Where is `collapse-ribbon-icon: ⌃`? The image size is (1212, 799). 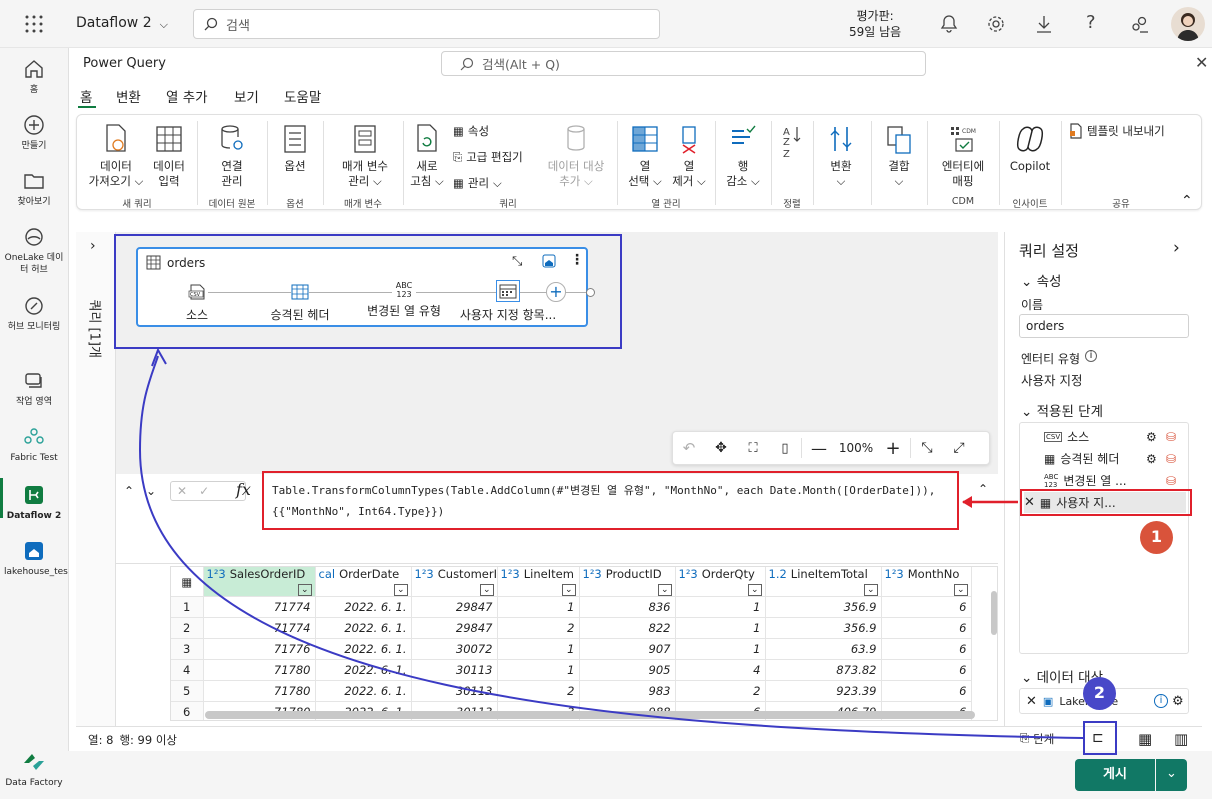
collapse-ribbon-icon: ⌃ is located at coordinates (1187, 201).